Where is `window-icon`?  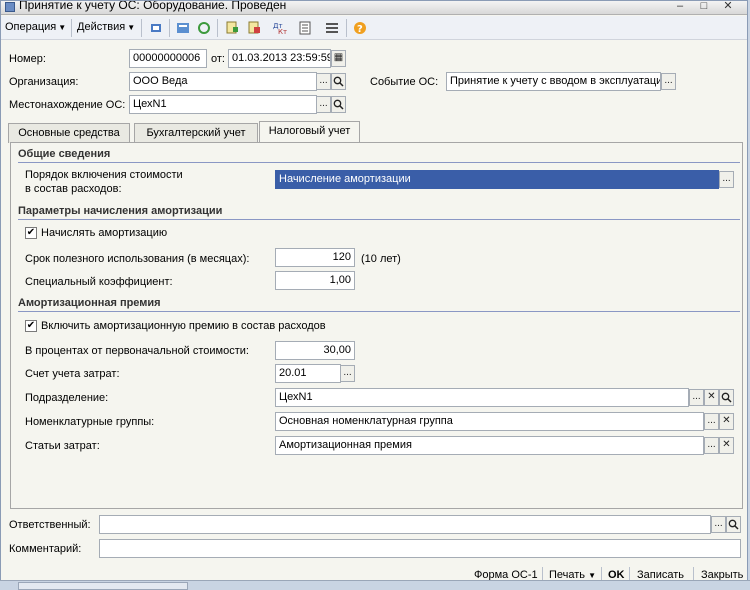
window-icon is located at coordinates (10, 7).